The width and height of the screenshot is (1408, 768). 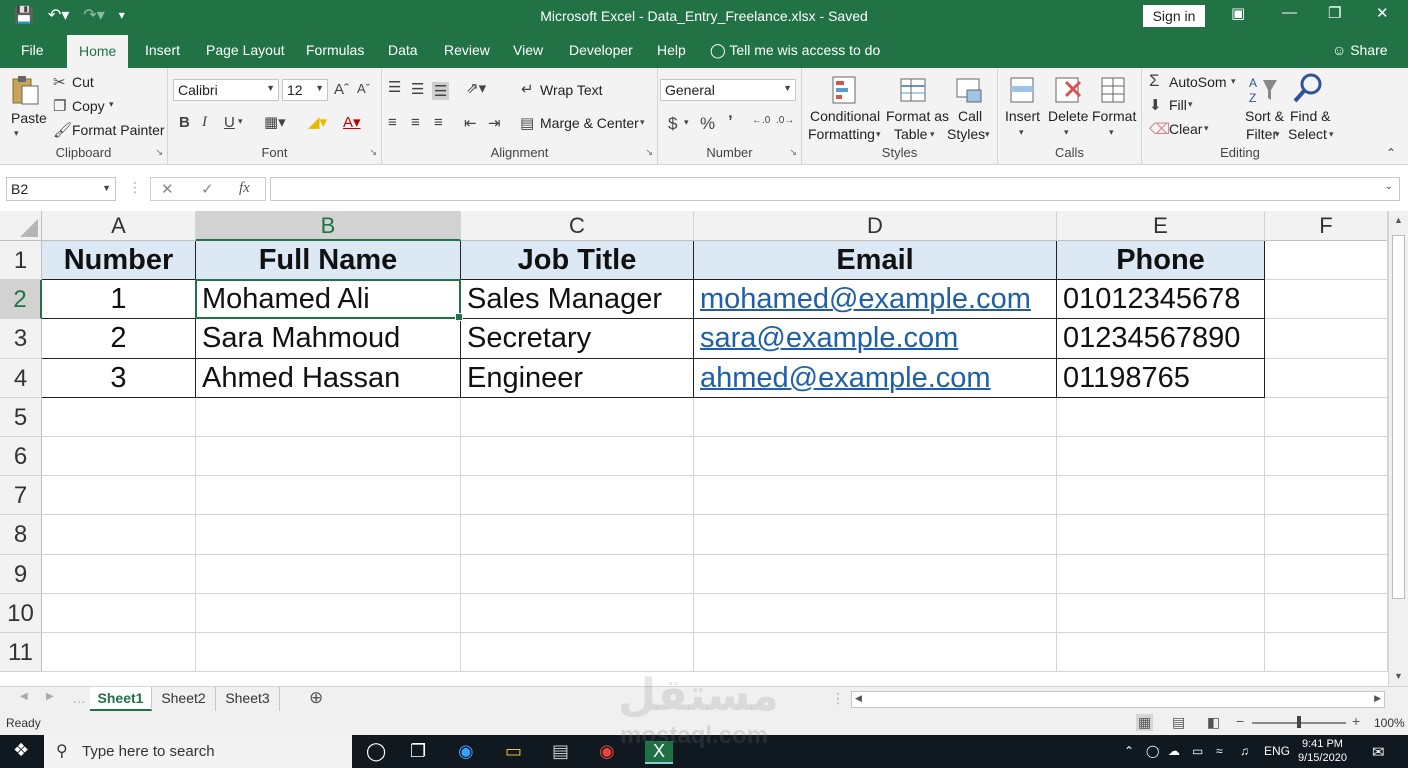 What do you see at coordinates (577, 261) in the screenshot?
I see `cell-c1: Job Title` at bounding box center [577, 261].